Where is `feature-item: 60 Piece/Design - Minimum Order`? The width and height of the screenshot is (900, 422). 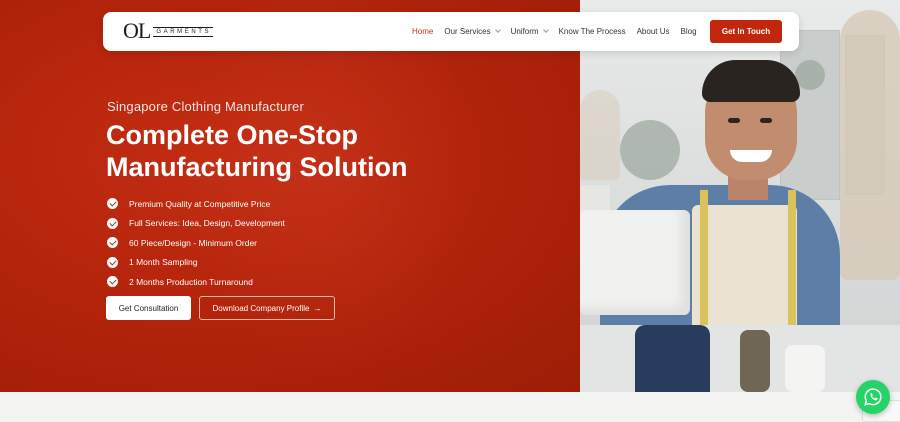 feature-item: 60 Piece/Design - Minimum Order is located at coordinates (196, 243).